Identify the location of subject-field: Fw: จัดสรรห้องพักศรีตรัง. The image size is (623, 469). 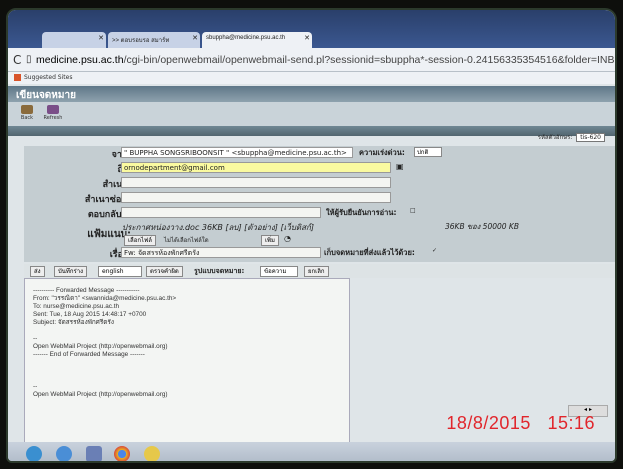
(221, 252).